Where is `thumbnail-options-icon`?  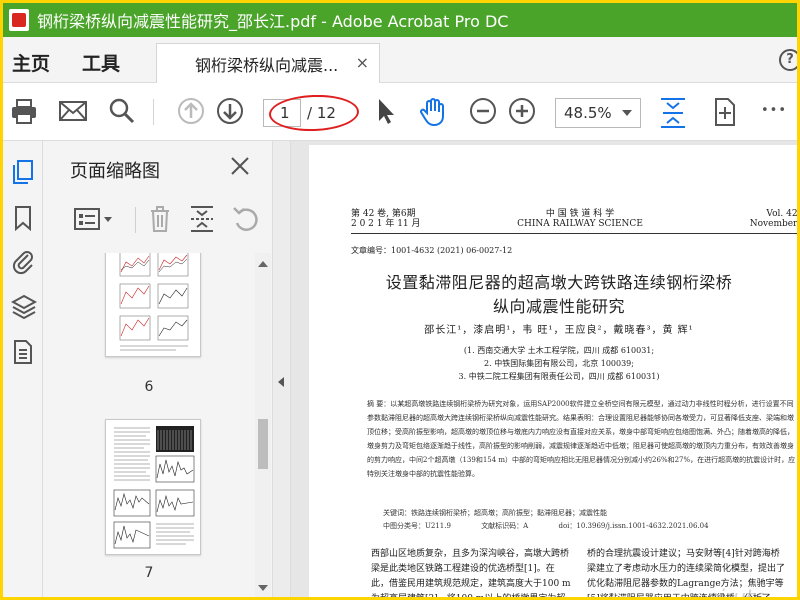
thumbnail-options-icon is located at coordinates (93, 219).